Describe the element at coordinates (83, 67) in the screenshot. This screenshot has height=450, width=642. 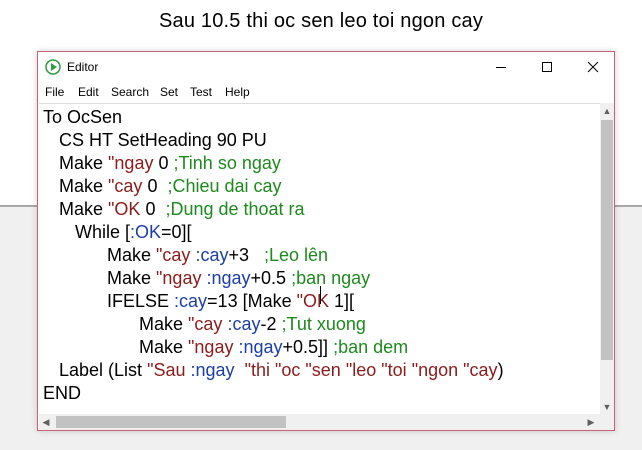
I see `window-title: Editor` at that location.